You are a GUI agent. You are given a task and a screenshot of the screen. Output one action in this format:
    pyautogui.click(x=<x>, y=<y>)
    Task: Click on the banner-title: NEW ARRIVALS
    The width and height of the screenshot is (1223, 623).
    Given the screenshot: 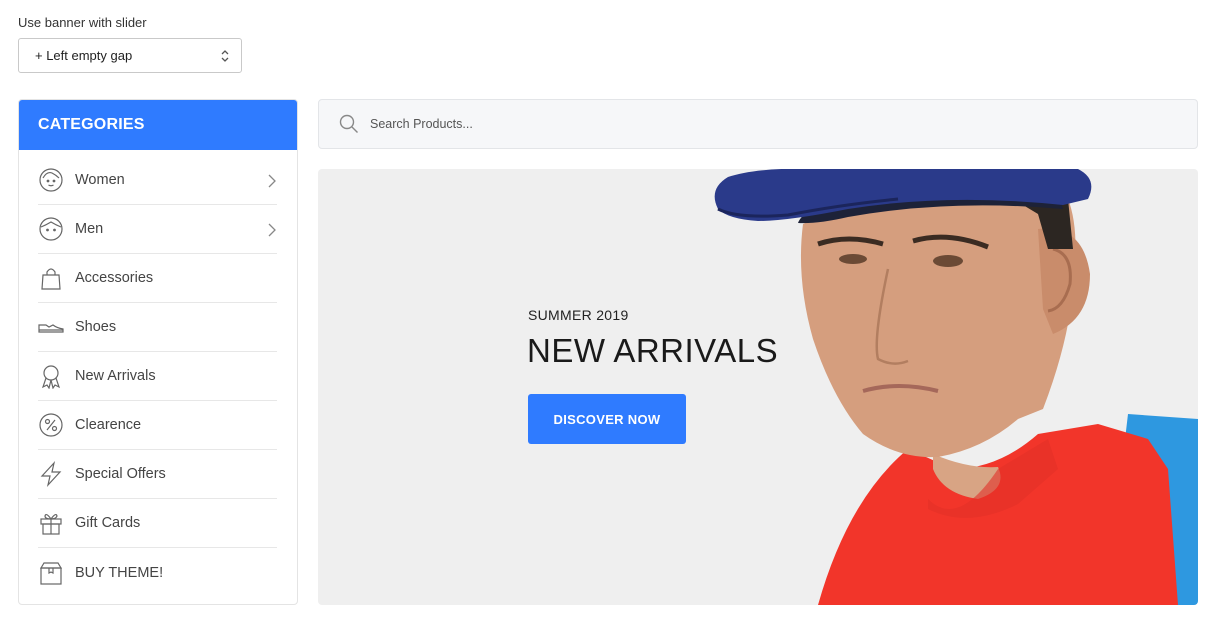 What is the action you would take?
    pyautogui.click(x=653, y=350)
    